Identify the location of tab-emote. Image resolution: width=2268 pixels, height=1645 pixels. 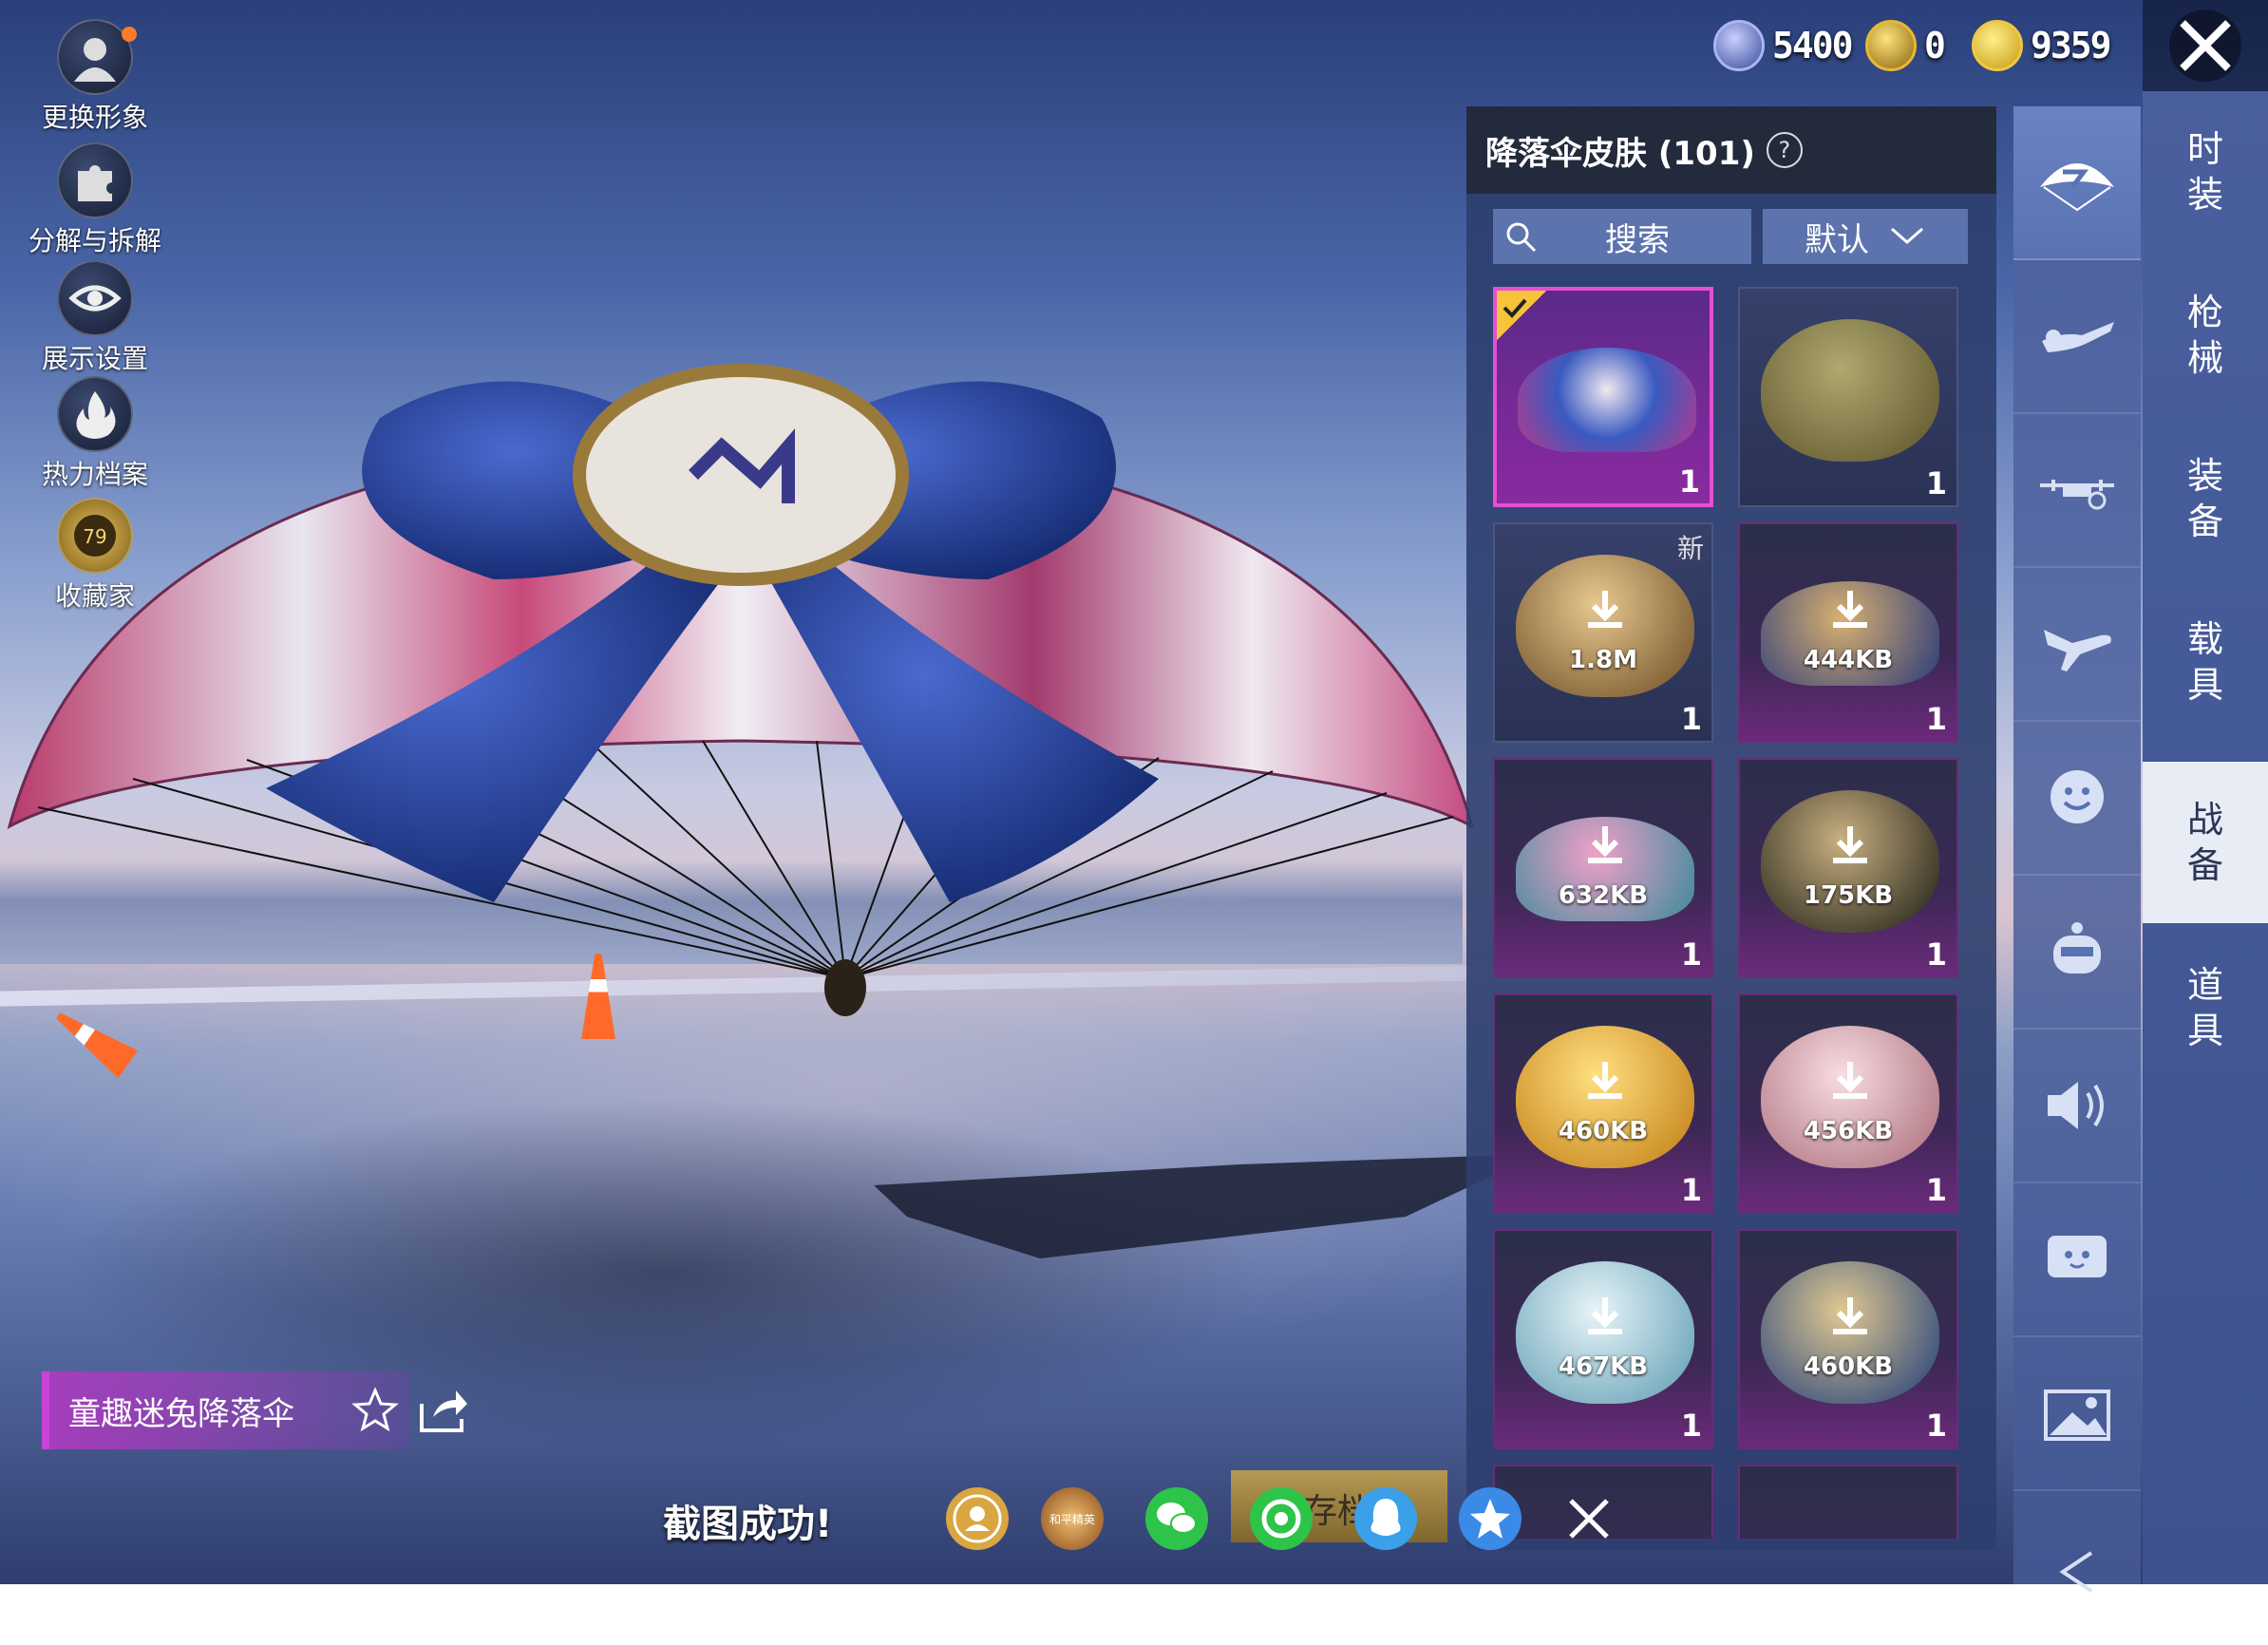
(2077, 799).